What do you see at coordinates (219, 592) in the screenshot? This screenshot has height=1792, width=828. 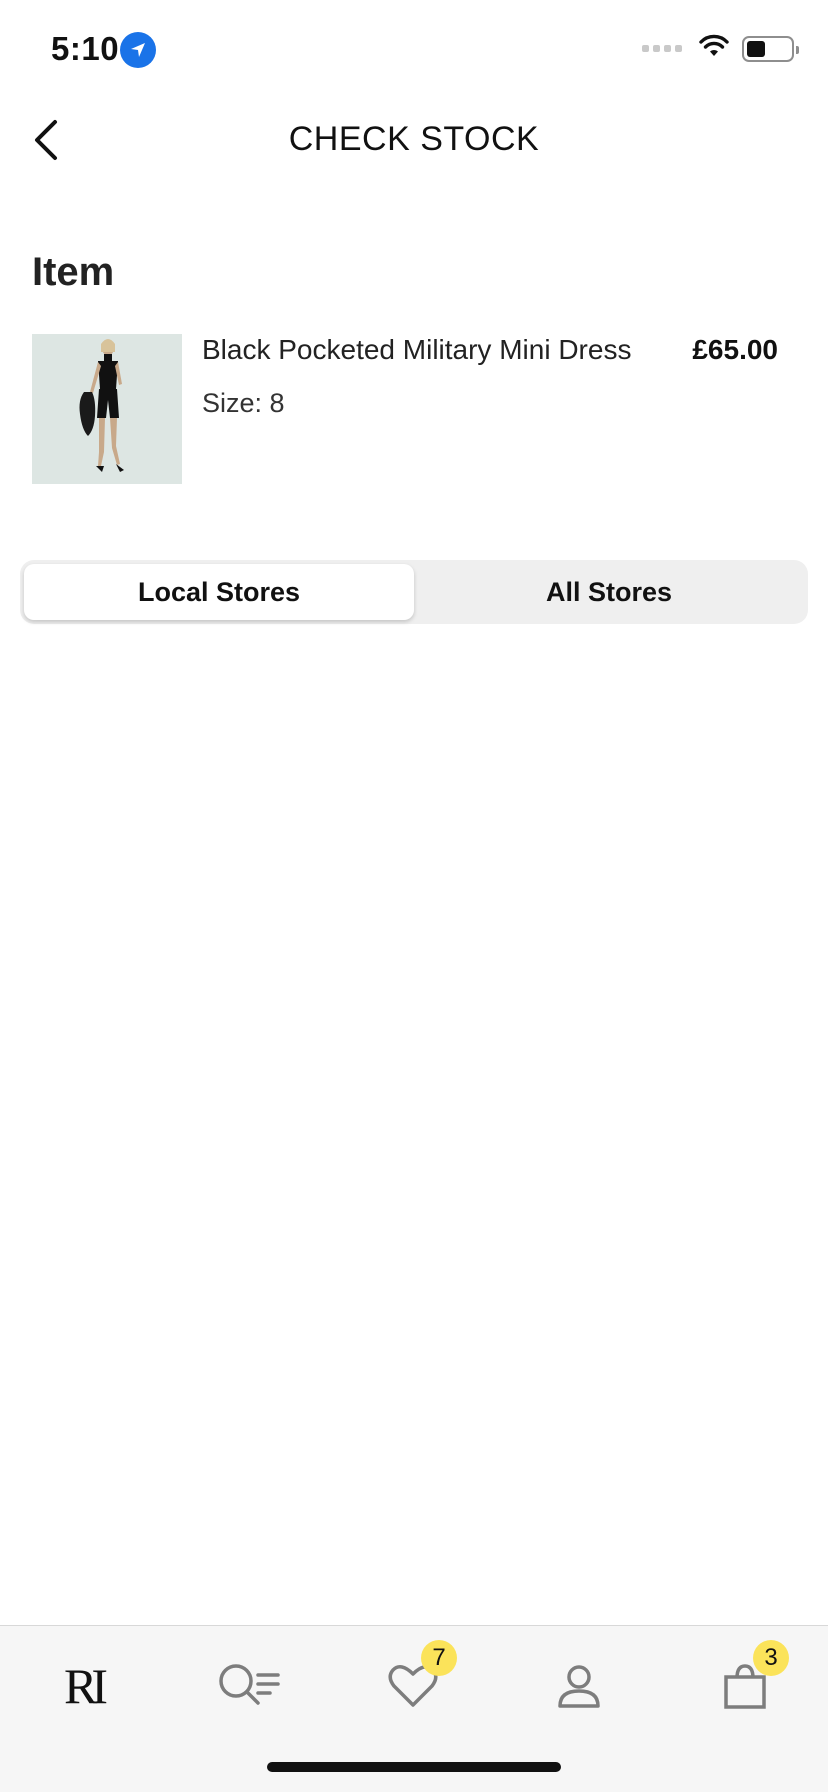 I see `segment-local-stores: Local Stores` at bounding box center [219, 592].